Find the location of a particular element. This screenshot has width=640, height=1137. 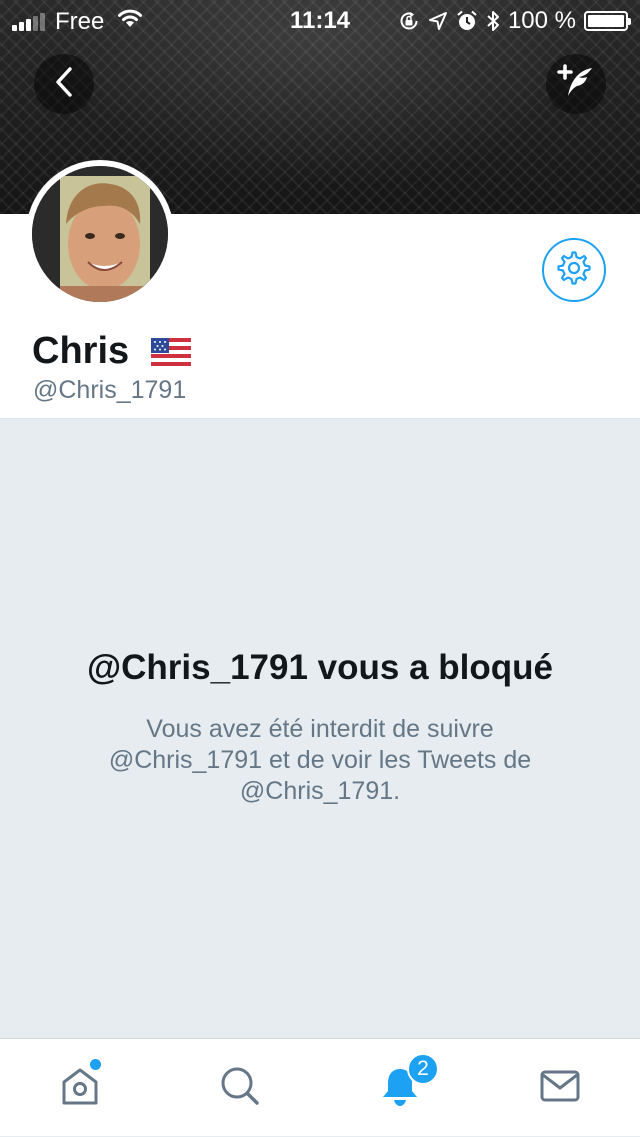

tab-bar: 2 is located at coordinates (320, 1087).